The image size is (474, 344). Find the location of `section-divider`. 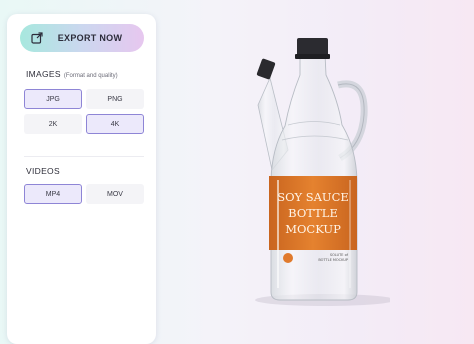

section-divider is located at coordinates (84, 156).